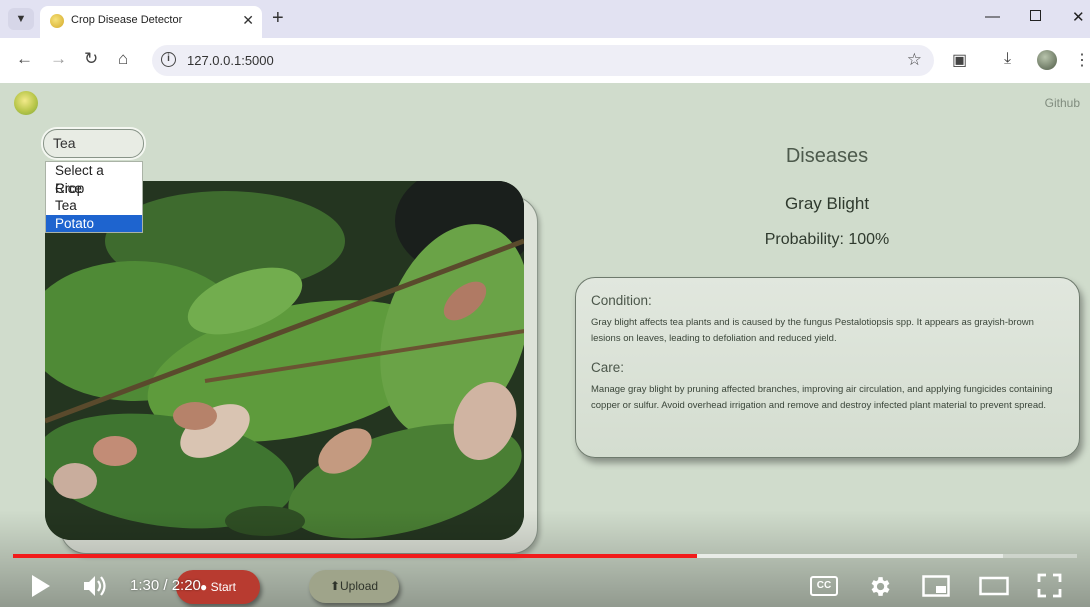 This screenshot has height=607, width=1090. I want to click on video-time: 1:30 / 2:20, so click(165, 585).